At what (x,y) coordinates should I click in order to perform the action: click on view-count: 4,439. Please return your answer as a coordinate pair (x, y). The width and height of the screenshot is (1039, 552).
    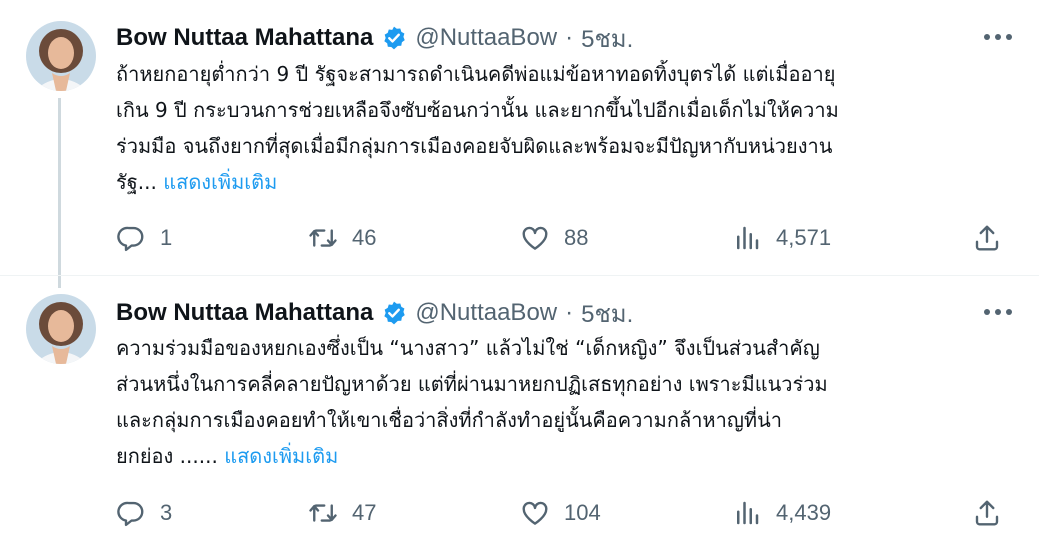
    Looking at the image, I should click on (804, 512).